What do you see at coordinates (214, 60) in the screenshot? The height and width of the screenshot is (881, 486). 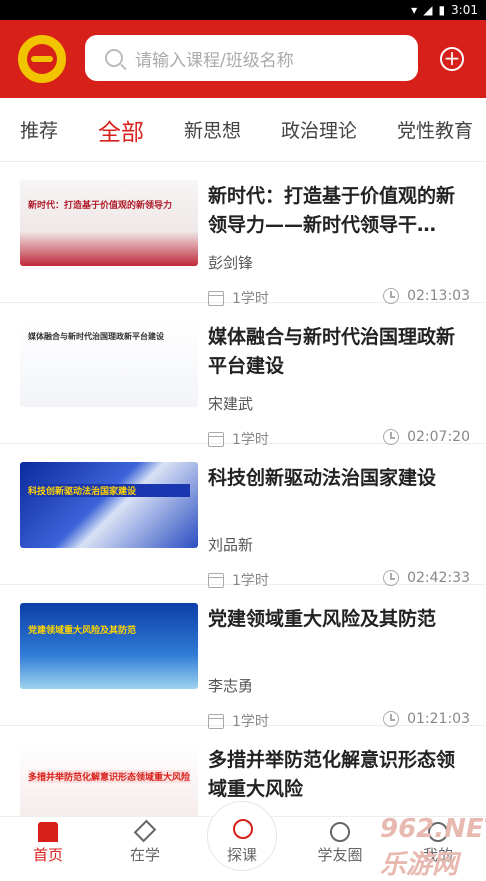 I see `search-placeholder: 请输入课程/班级名称` at bounding box center [214, 60].